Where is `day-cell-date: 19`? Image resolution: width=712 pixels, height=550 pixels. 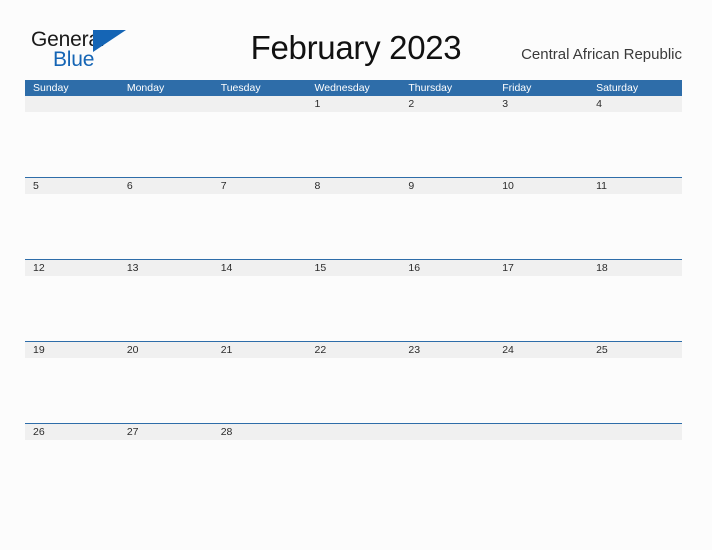
day-cell-date: 19 is located at coordinates (72, 350).